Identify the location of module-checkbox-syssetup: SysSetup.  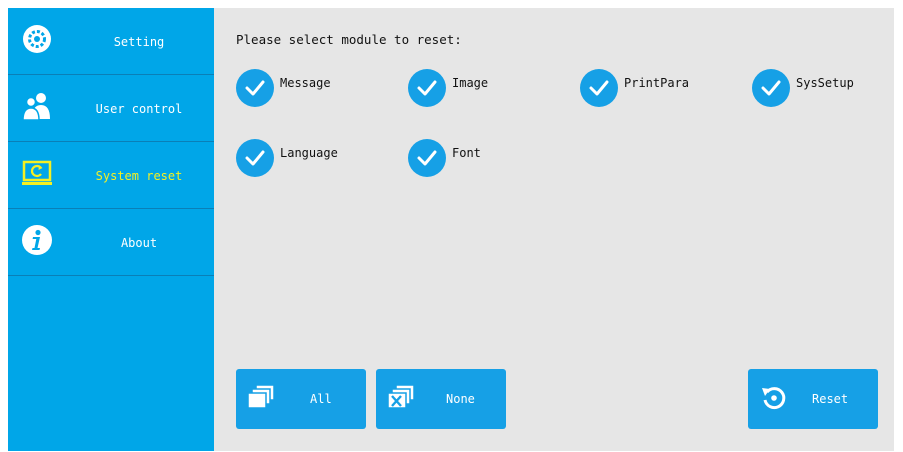
(803, 88).